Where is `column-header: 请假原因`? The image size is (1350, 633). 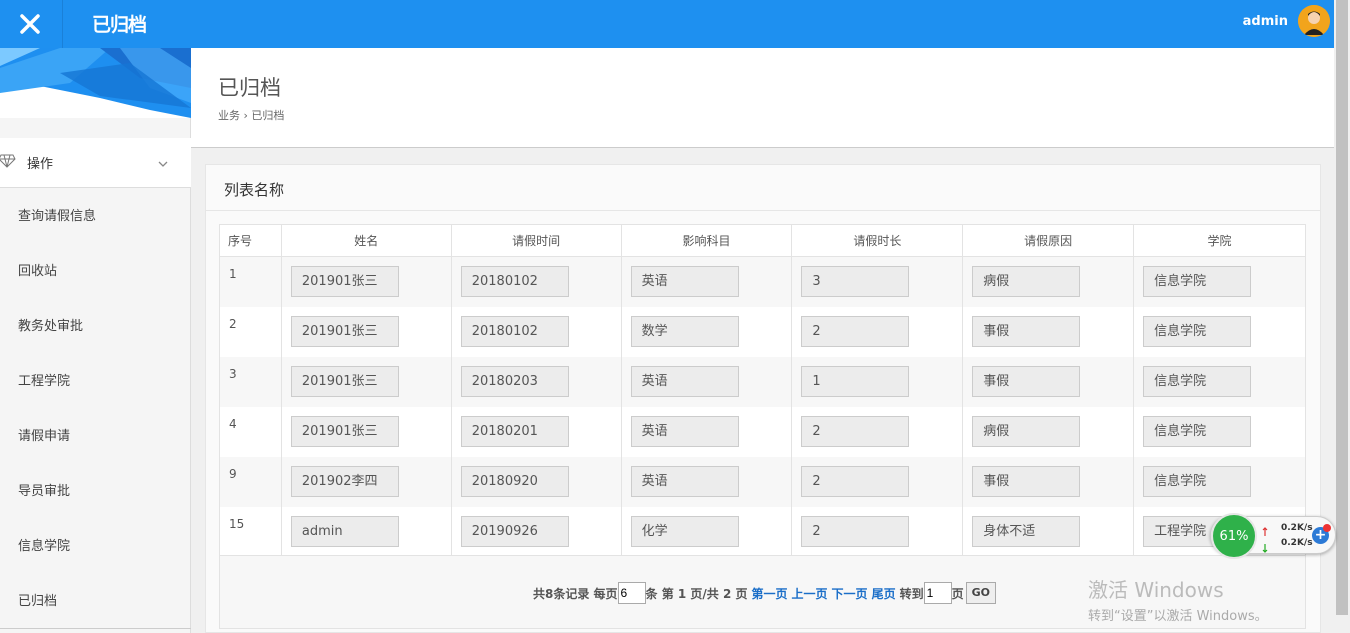 column-header: 请假原因 is located at coordinates (1048, 240).